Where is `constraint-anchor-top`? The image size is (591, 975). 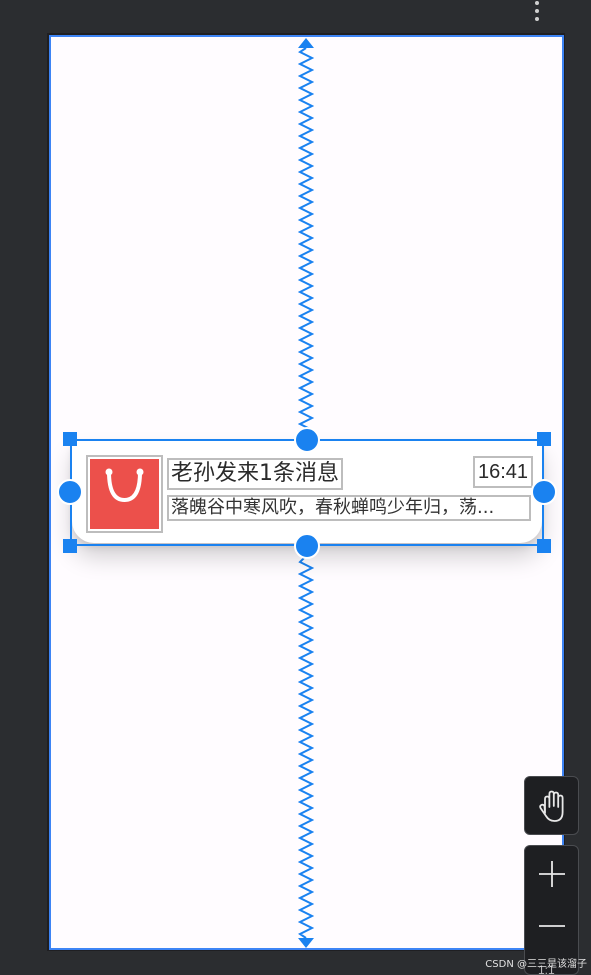 constraint-anchor-top is located at coordinates (307, 440).